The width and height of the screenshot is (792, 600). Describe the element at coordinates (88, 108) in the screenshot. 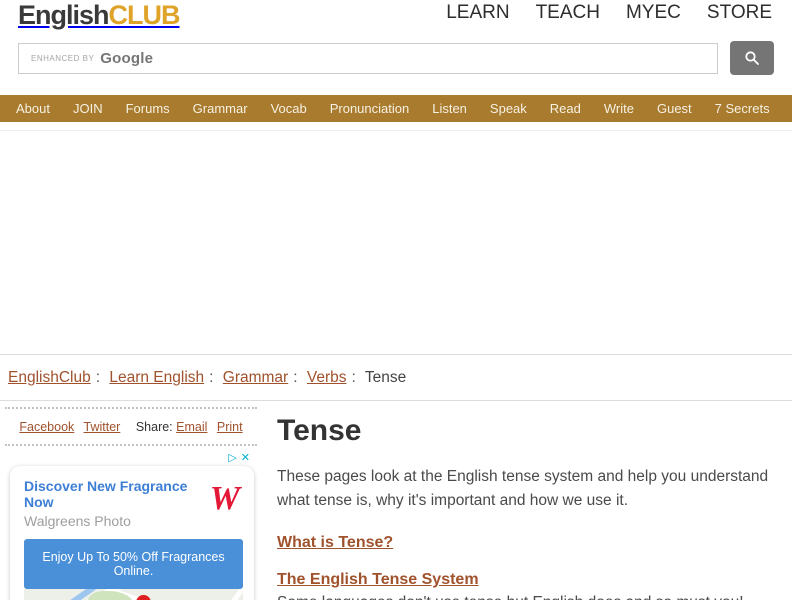

I see `nav-item-join: JOIN` at that location.